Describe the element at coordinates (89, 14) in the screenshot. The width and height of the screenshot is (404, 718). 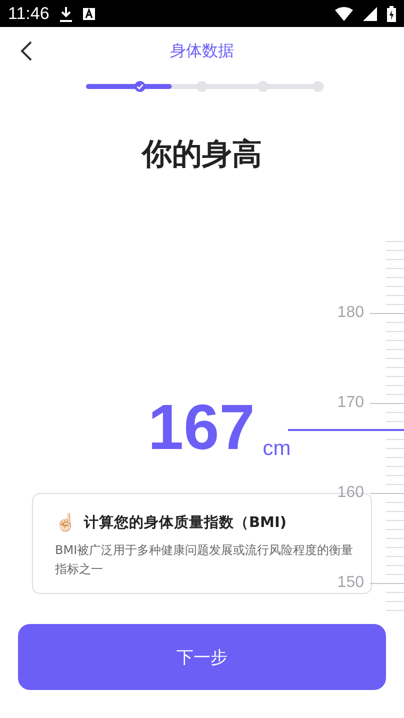
I see `keyboard-icon` at that location.